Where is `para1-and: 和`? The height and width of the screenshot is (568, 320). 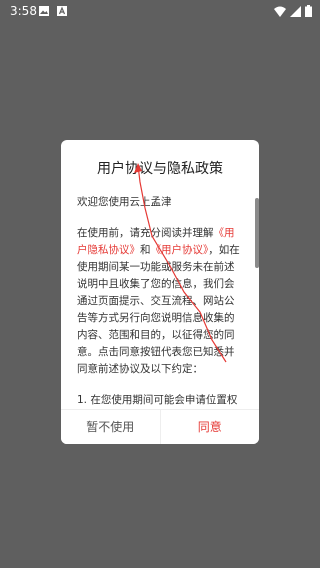 para1-and: 和 is located at coordinates (145, 250).